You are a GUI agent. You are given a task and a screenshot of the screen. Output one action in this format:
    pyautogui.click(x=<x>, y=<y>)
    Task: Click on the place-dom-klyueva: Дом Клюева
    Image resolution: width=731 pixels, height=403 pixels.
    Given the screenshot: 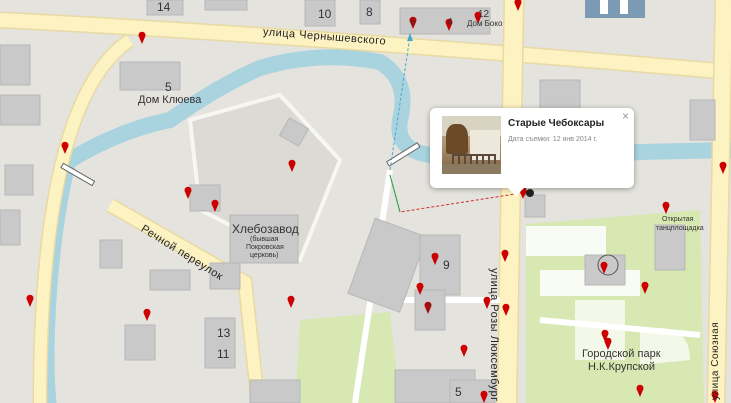 What is the action you would take?
    pyautogui.click(x=170, y=100)
    